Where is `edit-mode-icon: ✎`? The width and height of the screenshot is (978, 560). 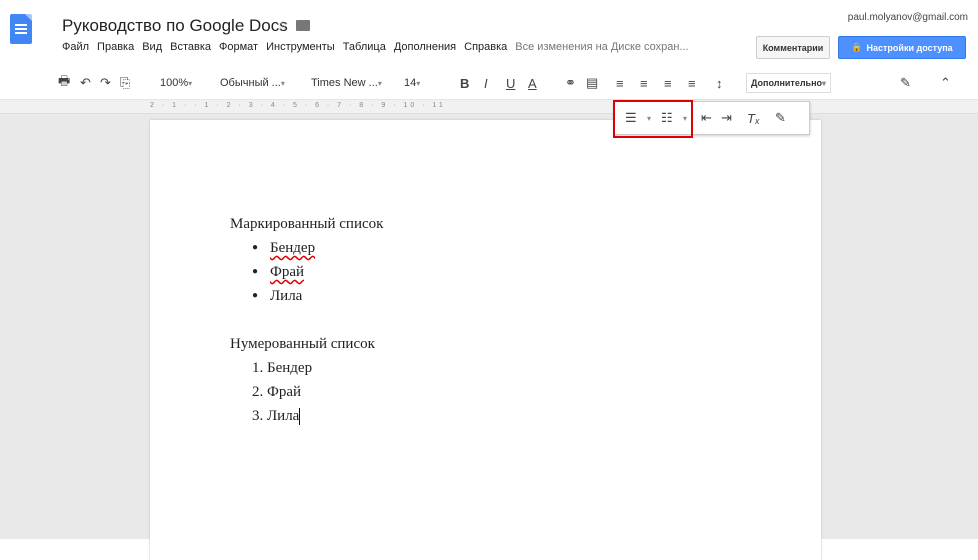 edit-mode-icon: ✎ is located at coordinates (780, 118).